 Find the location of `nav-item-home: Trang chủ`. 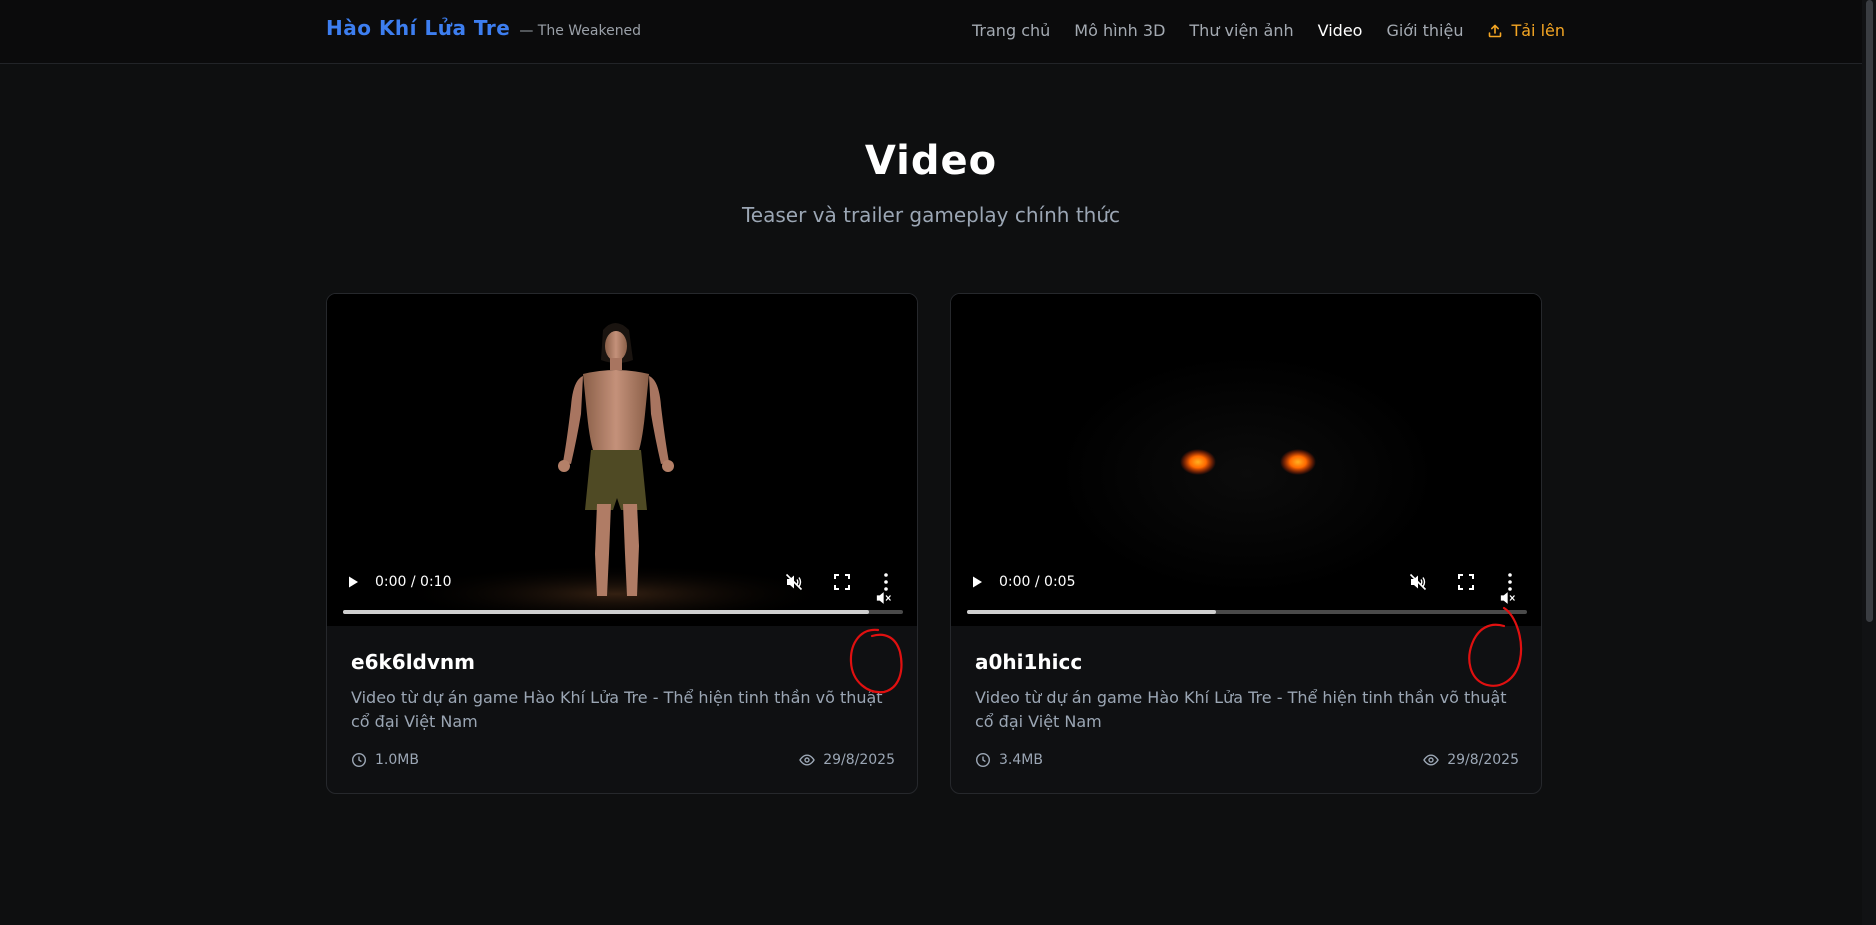

nav-item-home: Trang chủ is located at coordinates (1011, 30).